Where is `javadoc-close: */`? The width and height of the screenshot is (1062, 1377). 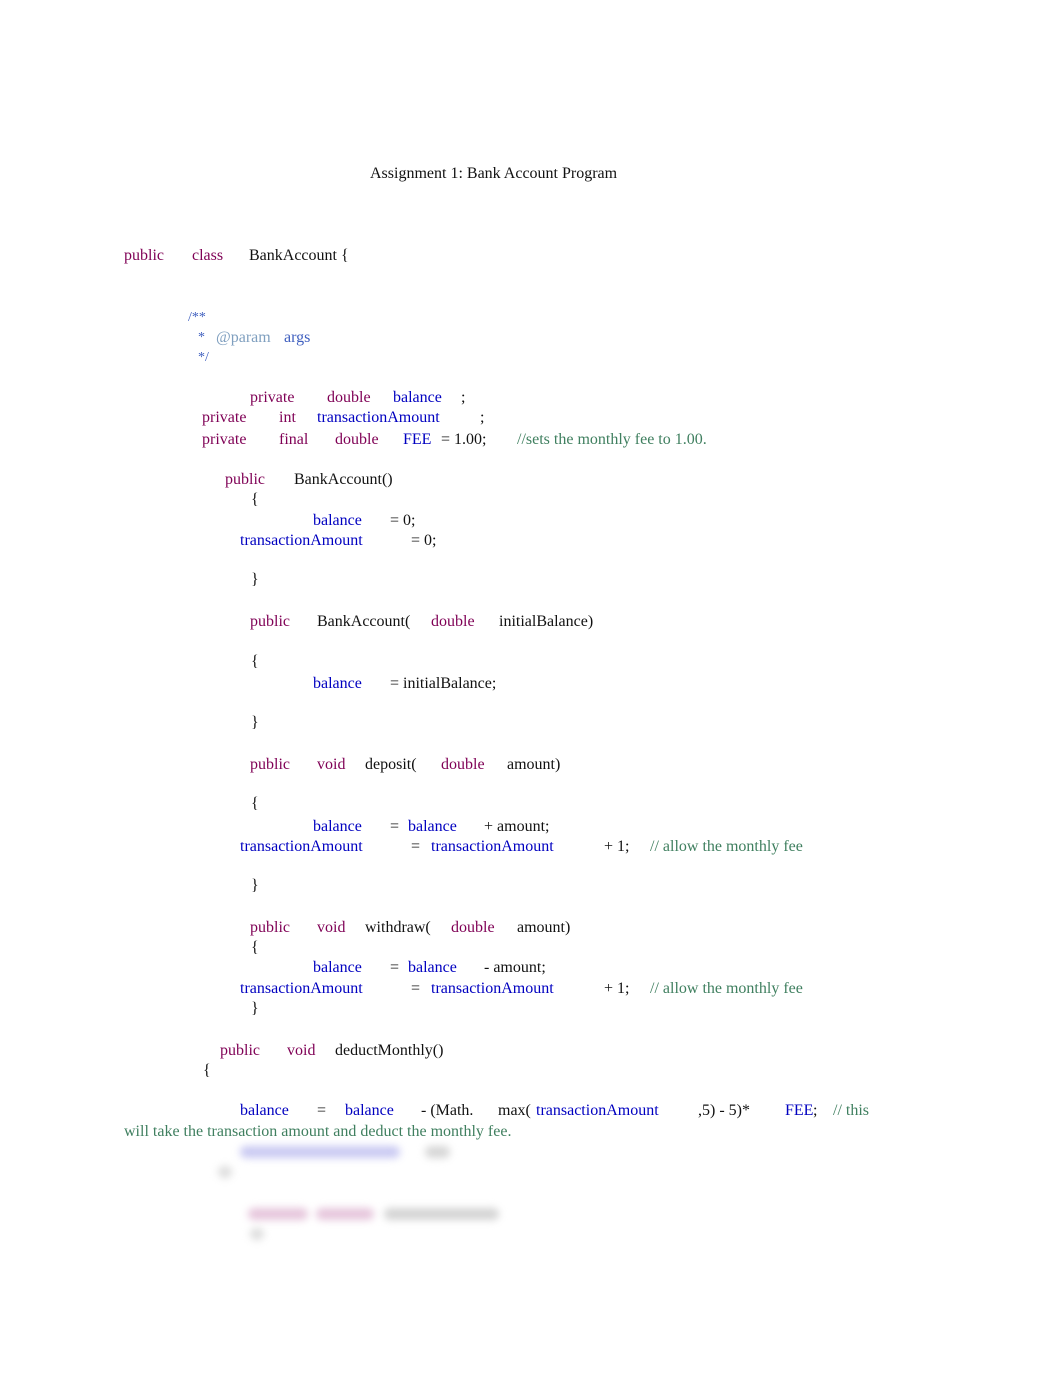
javadoc-close: */ is located at coordinates (203, 357).